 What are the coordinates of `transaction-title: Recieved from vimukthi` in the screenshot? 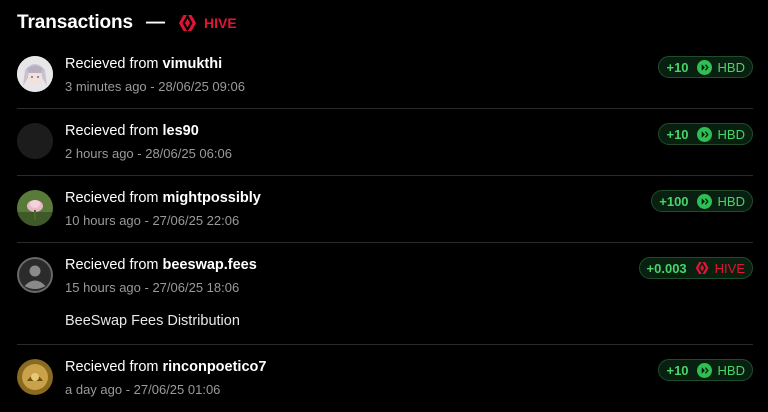 It's located at (143, 64).